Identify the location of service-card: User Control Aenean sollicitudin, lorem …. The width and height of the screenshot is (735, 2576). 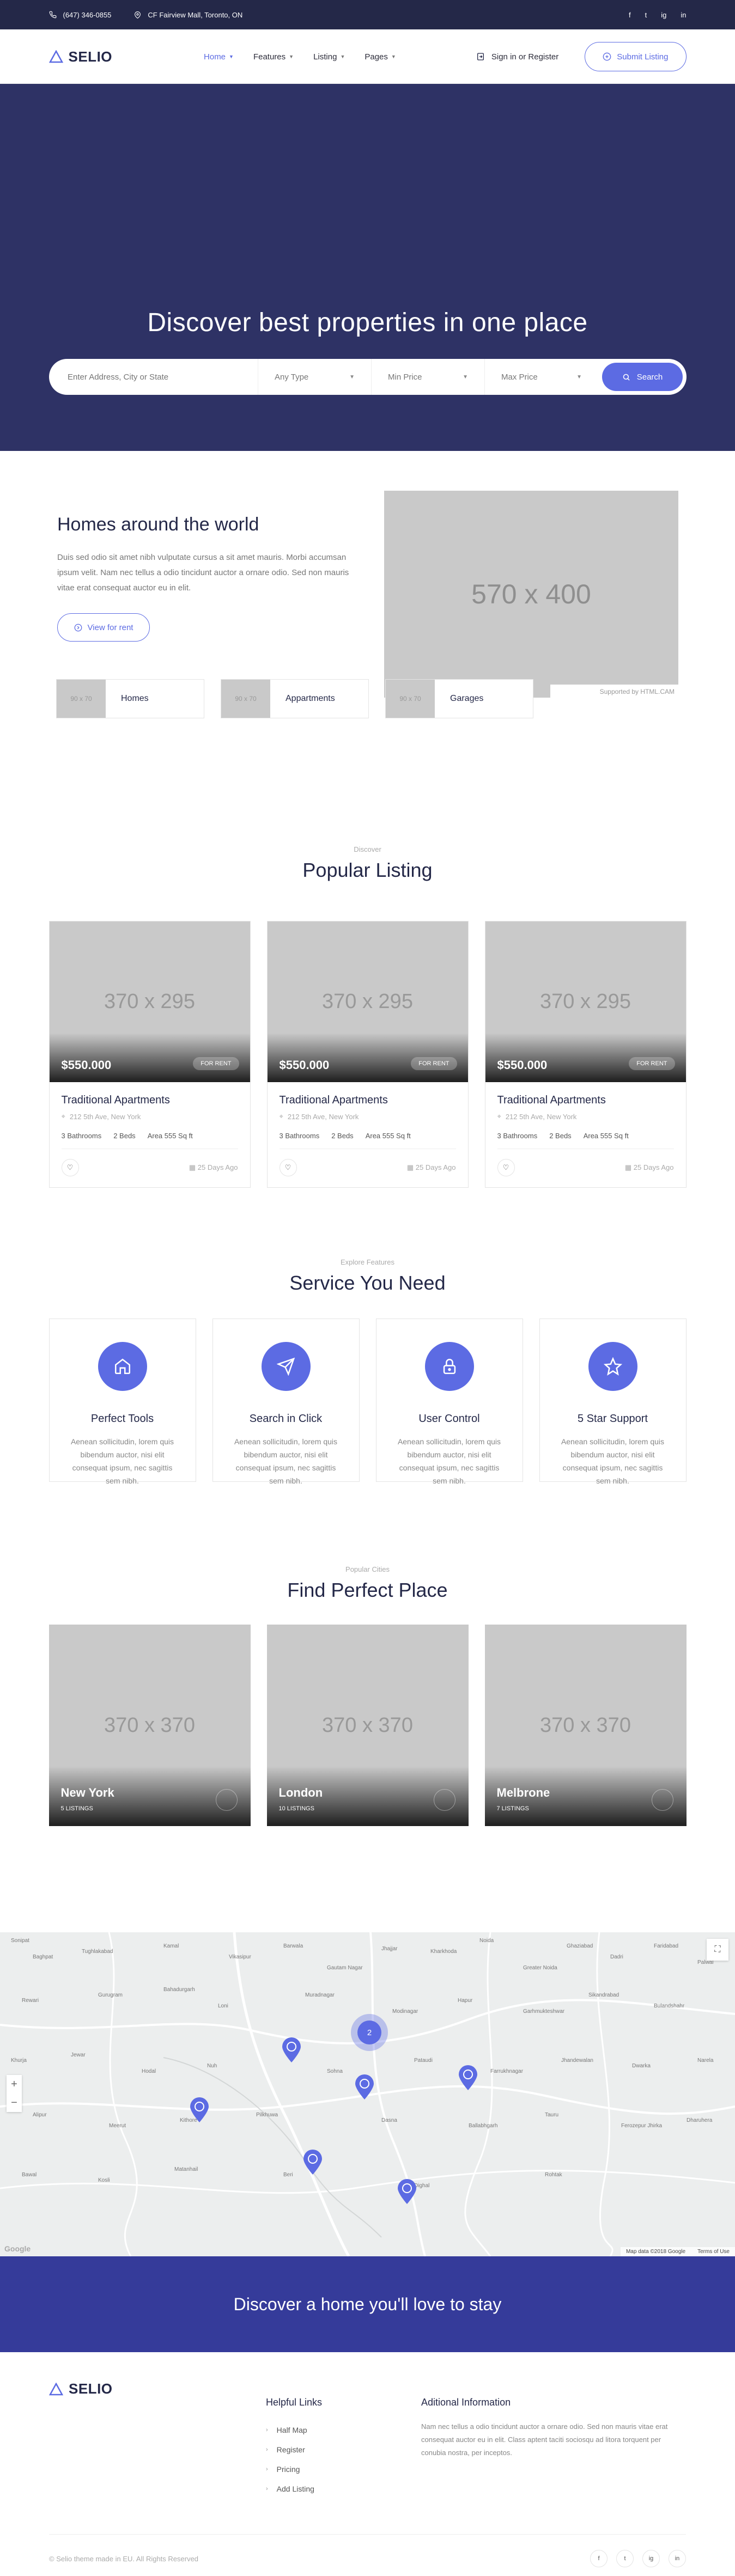
(449, 1401).